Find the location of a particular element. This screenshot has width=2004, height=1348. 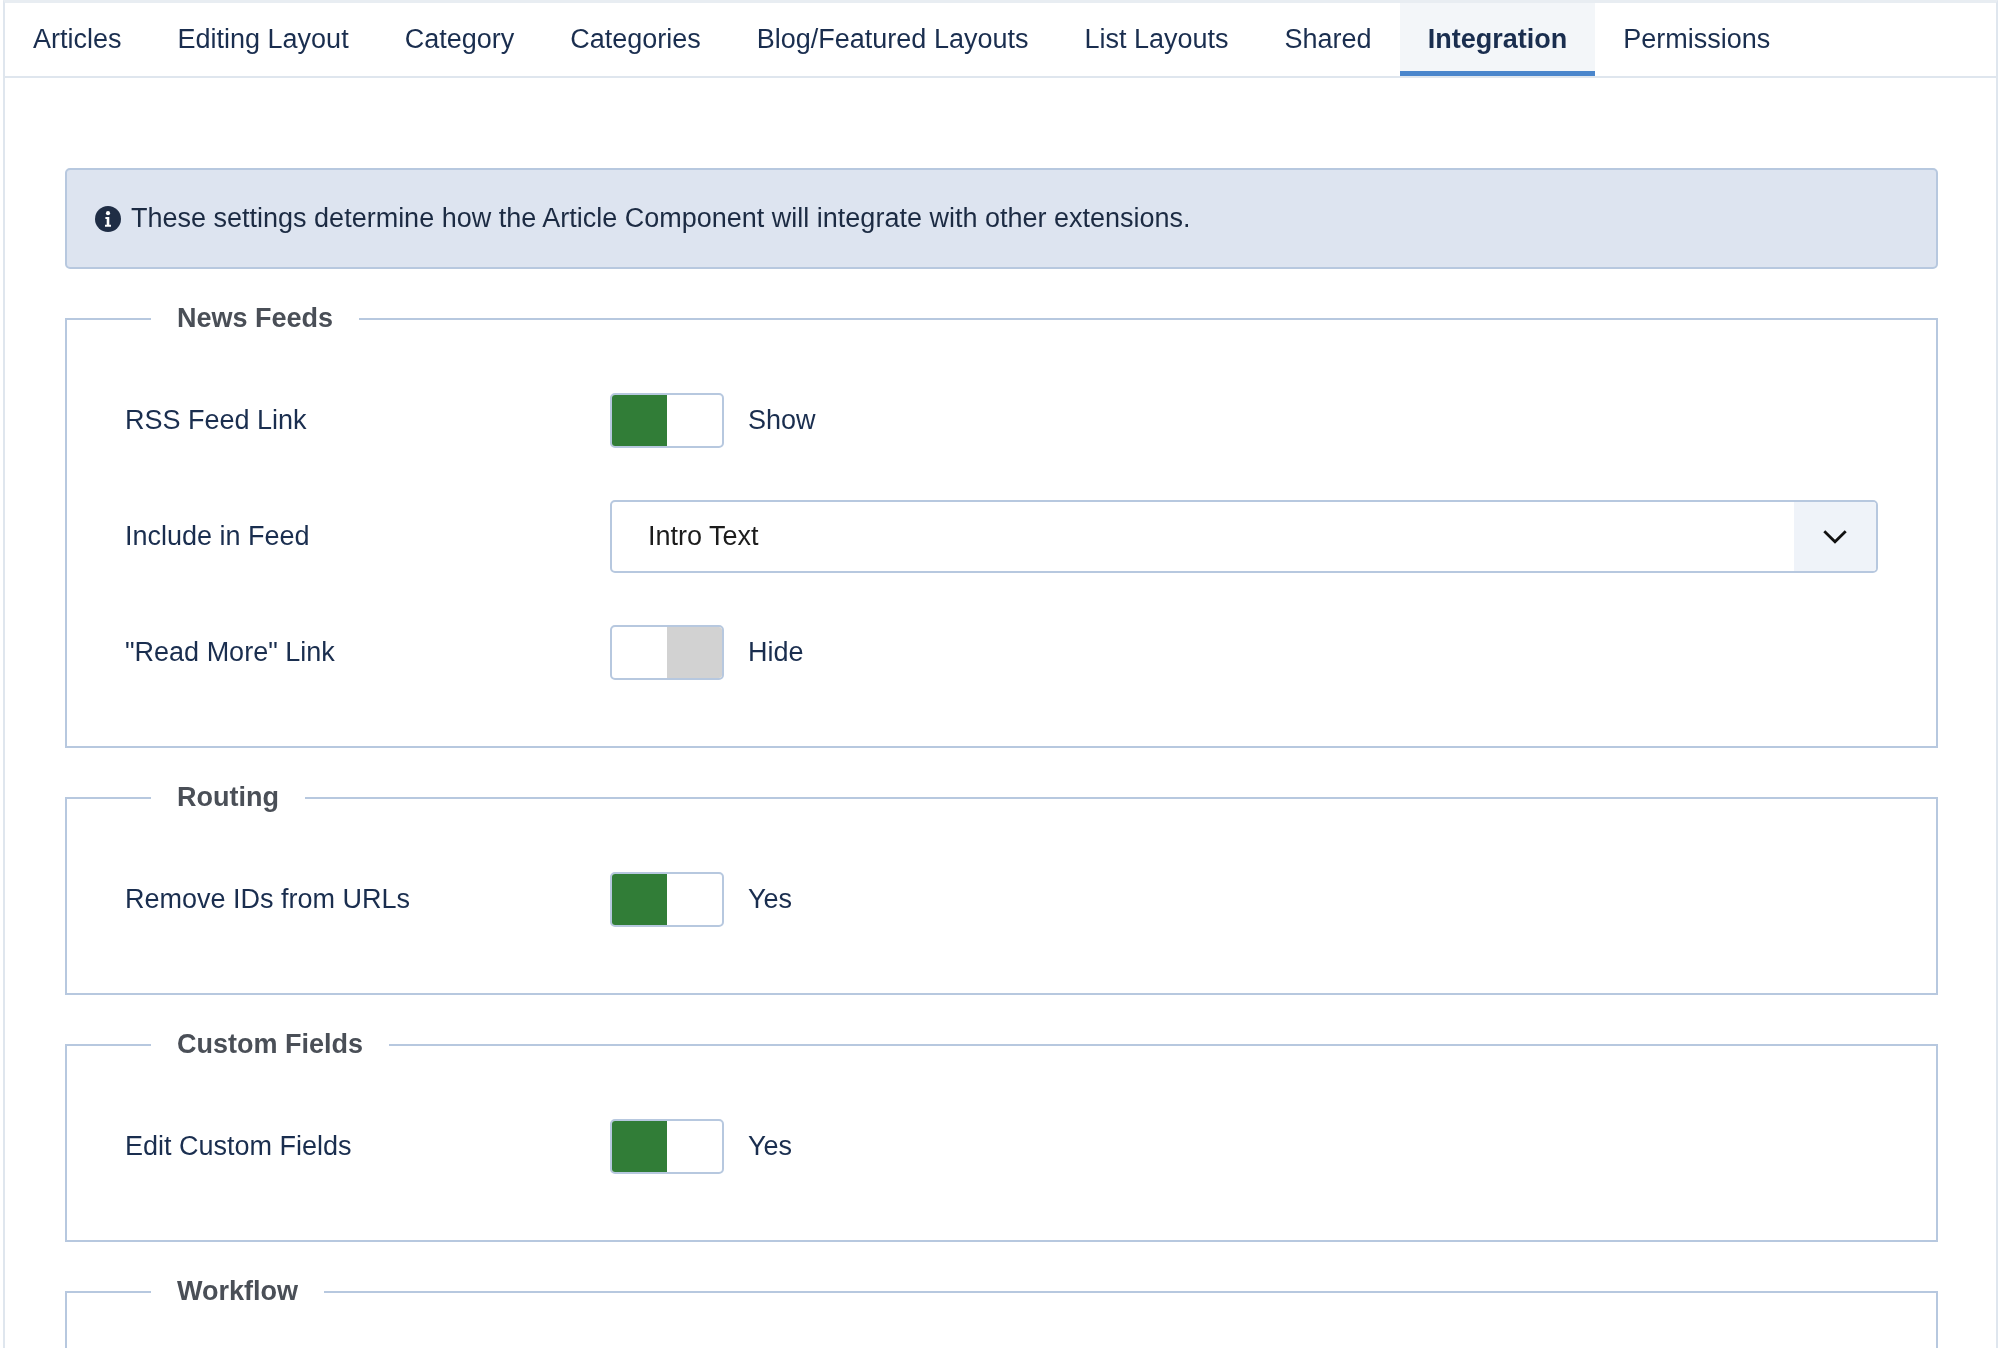

field-label: RSS Feed Link is located at coordinates (216, 420).